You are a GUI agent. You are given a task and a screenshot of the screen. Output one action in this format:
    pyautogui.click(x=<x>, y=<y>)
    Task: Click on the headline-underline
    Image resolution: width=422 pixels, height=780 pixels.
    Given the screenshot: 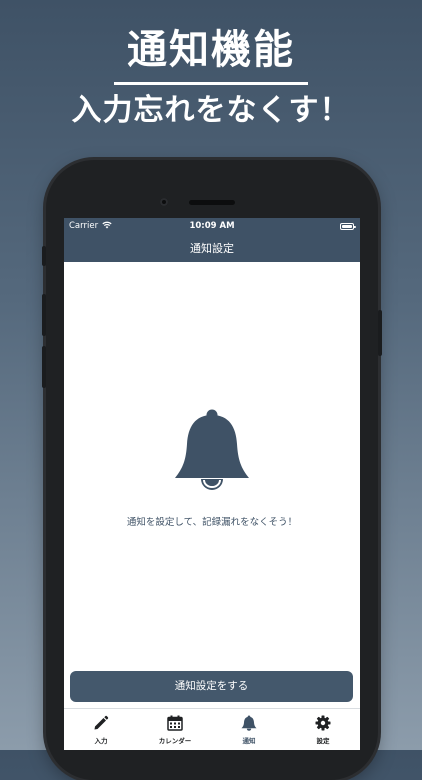 What is the action you would take?
    pyautogui.click(x=211, y=83)
    